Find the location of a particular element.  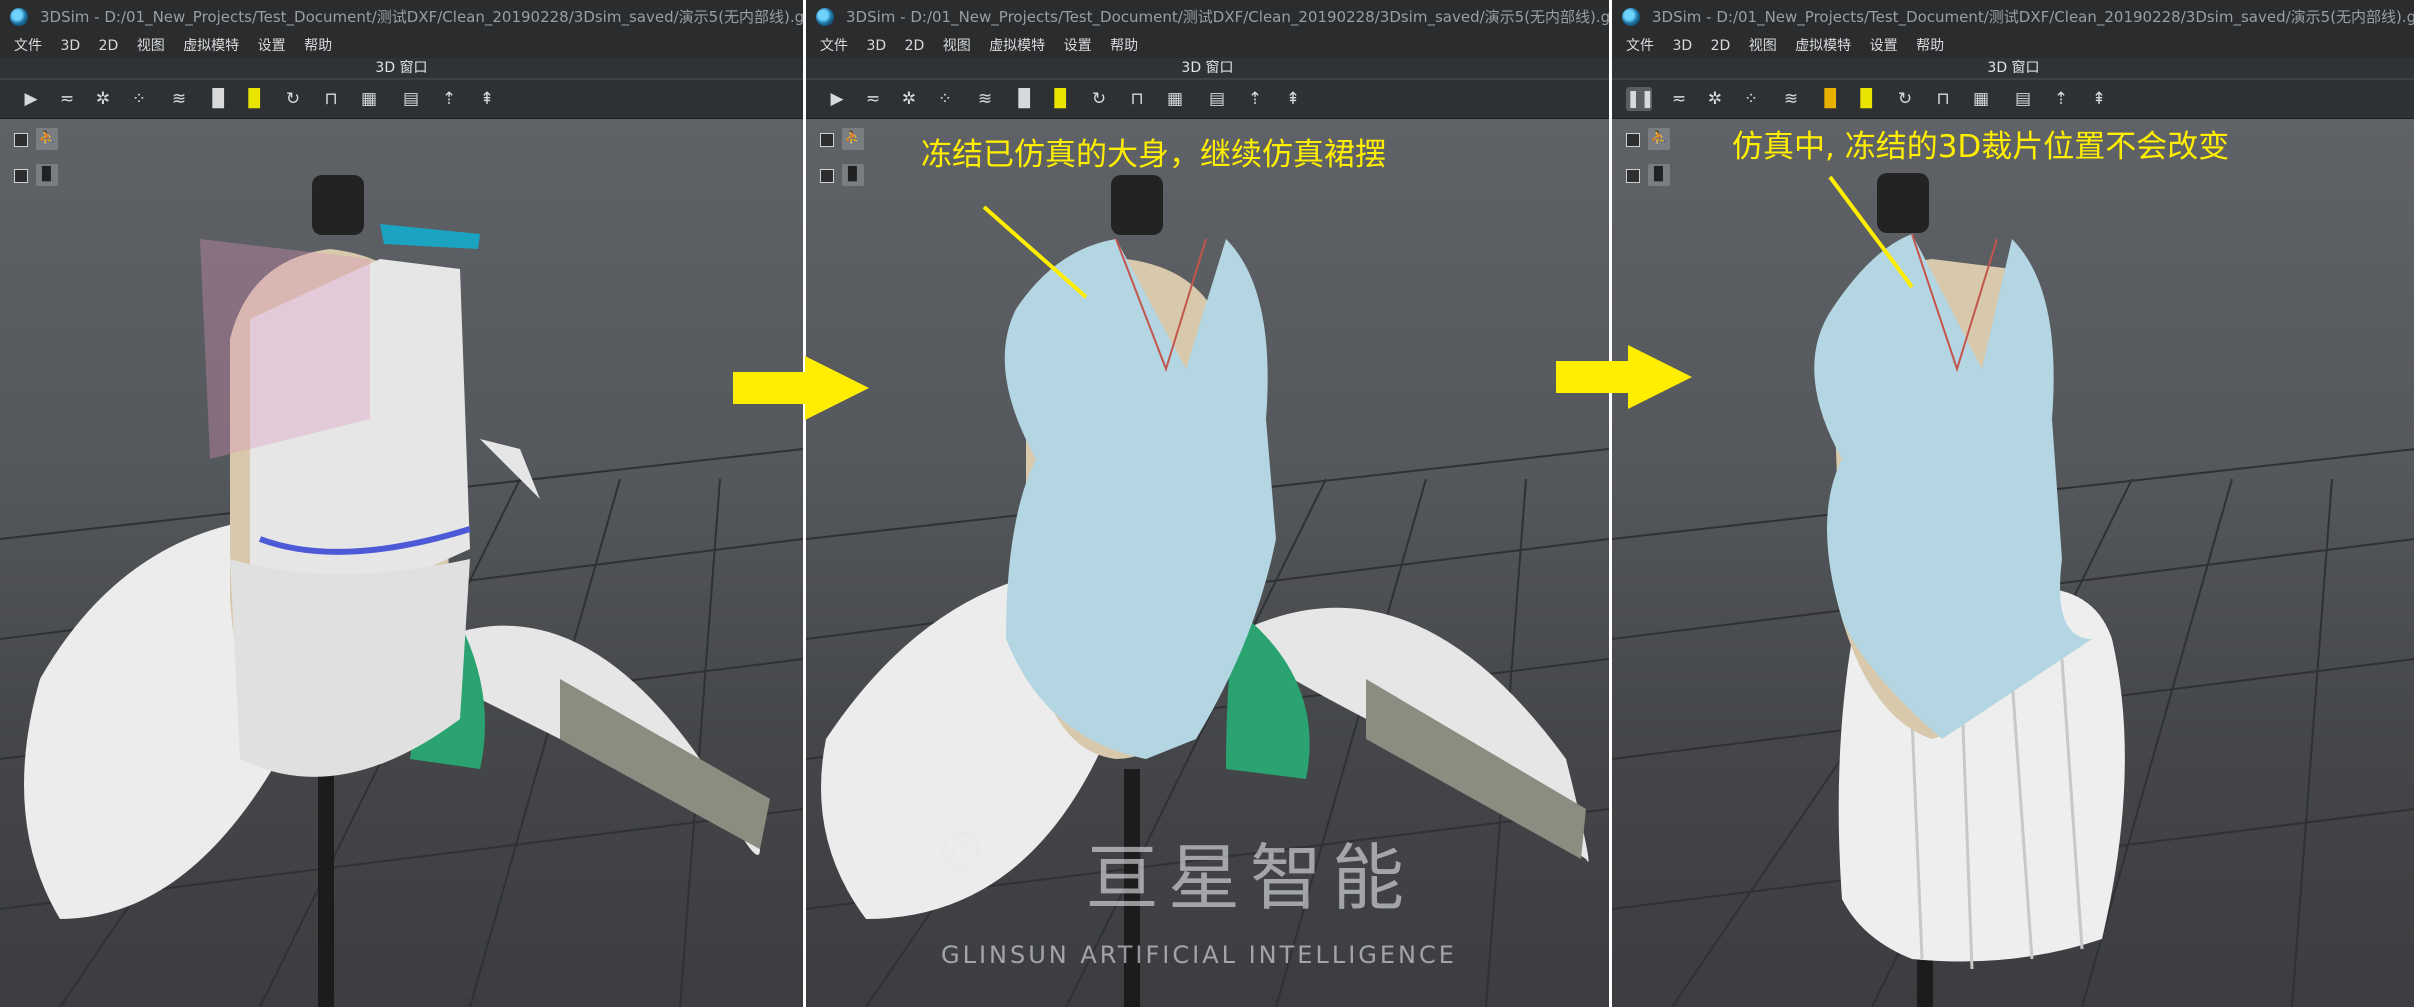

visibility-toggle-avatar: ⛹ is located at coordinates (36, 139).